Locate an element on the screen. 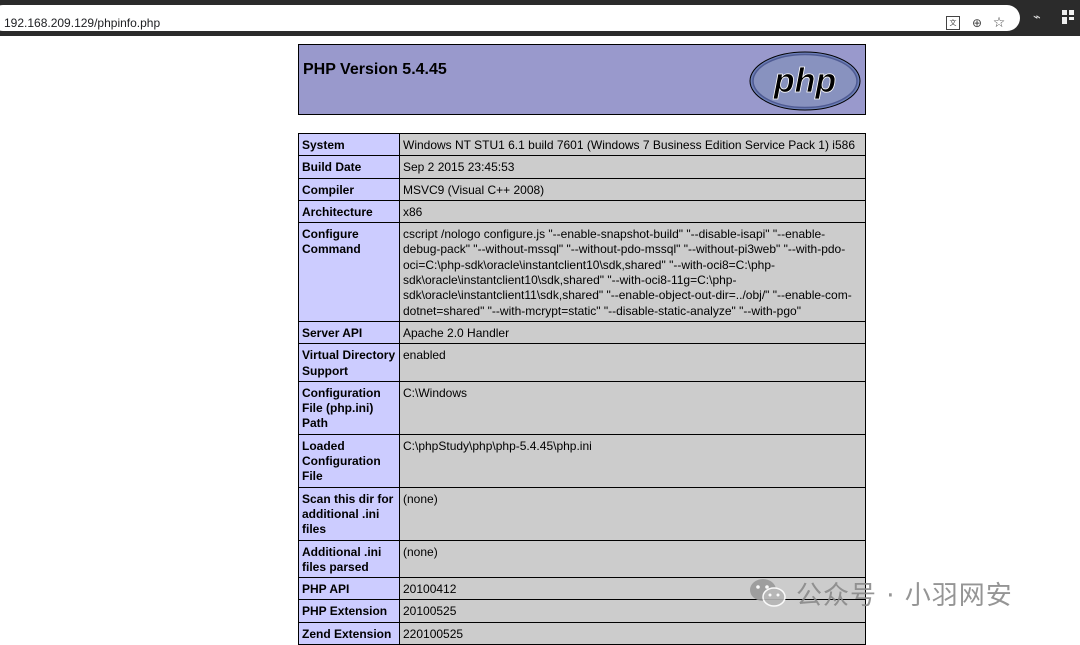 The width and height of the screenshot is (1080, 645). menu-icon is located at coordinates (1068, 17).